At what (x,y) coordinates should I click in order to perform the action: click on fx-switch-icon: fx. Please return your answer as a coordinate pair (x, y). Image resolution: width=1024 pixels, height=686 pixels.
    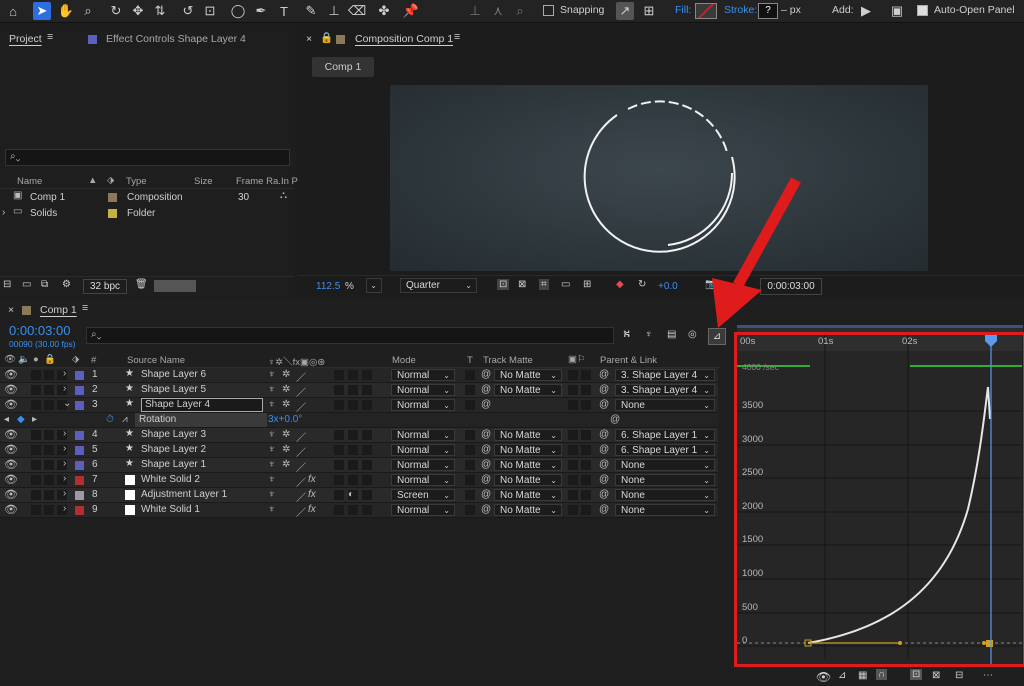
    Looking at the image, I should click on (312, 509).